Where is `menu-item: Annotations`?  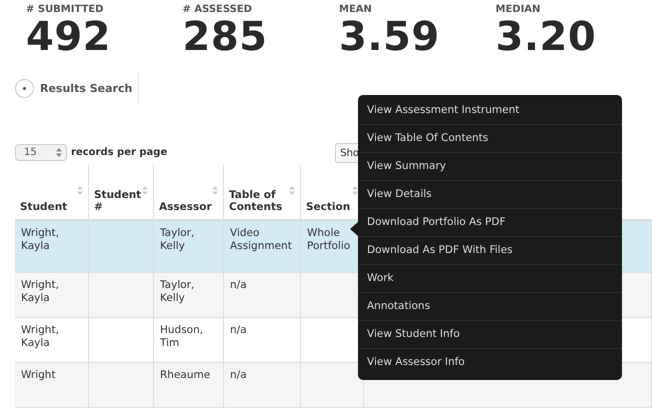 menu-item: Annotations is located at coordinates (490, 307).